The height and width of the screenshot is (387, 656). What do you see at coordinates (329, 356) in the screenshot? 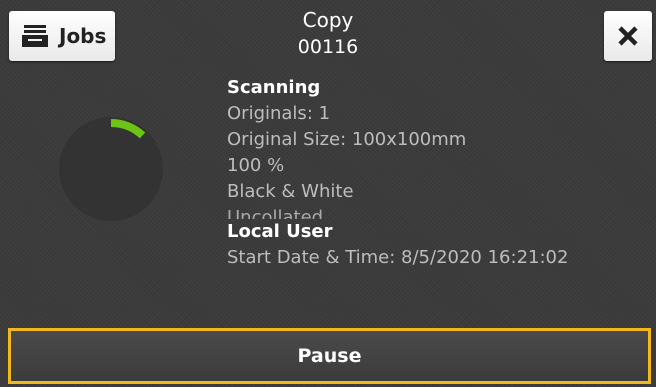
I see `pause-button: Pause` at bounding box center [329, 356].